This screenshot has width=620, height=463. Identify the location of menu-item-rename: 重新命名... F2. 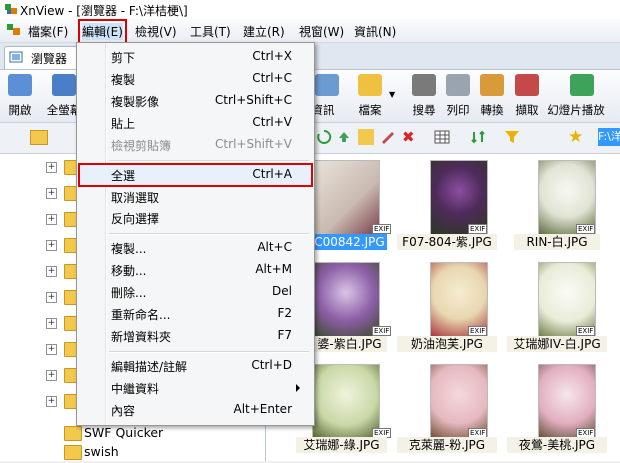
(195, 314).